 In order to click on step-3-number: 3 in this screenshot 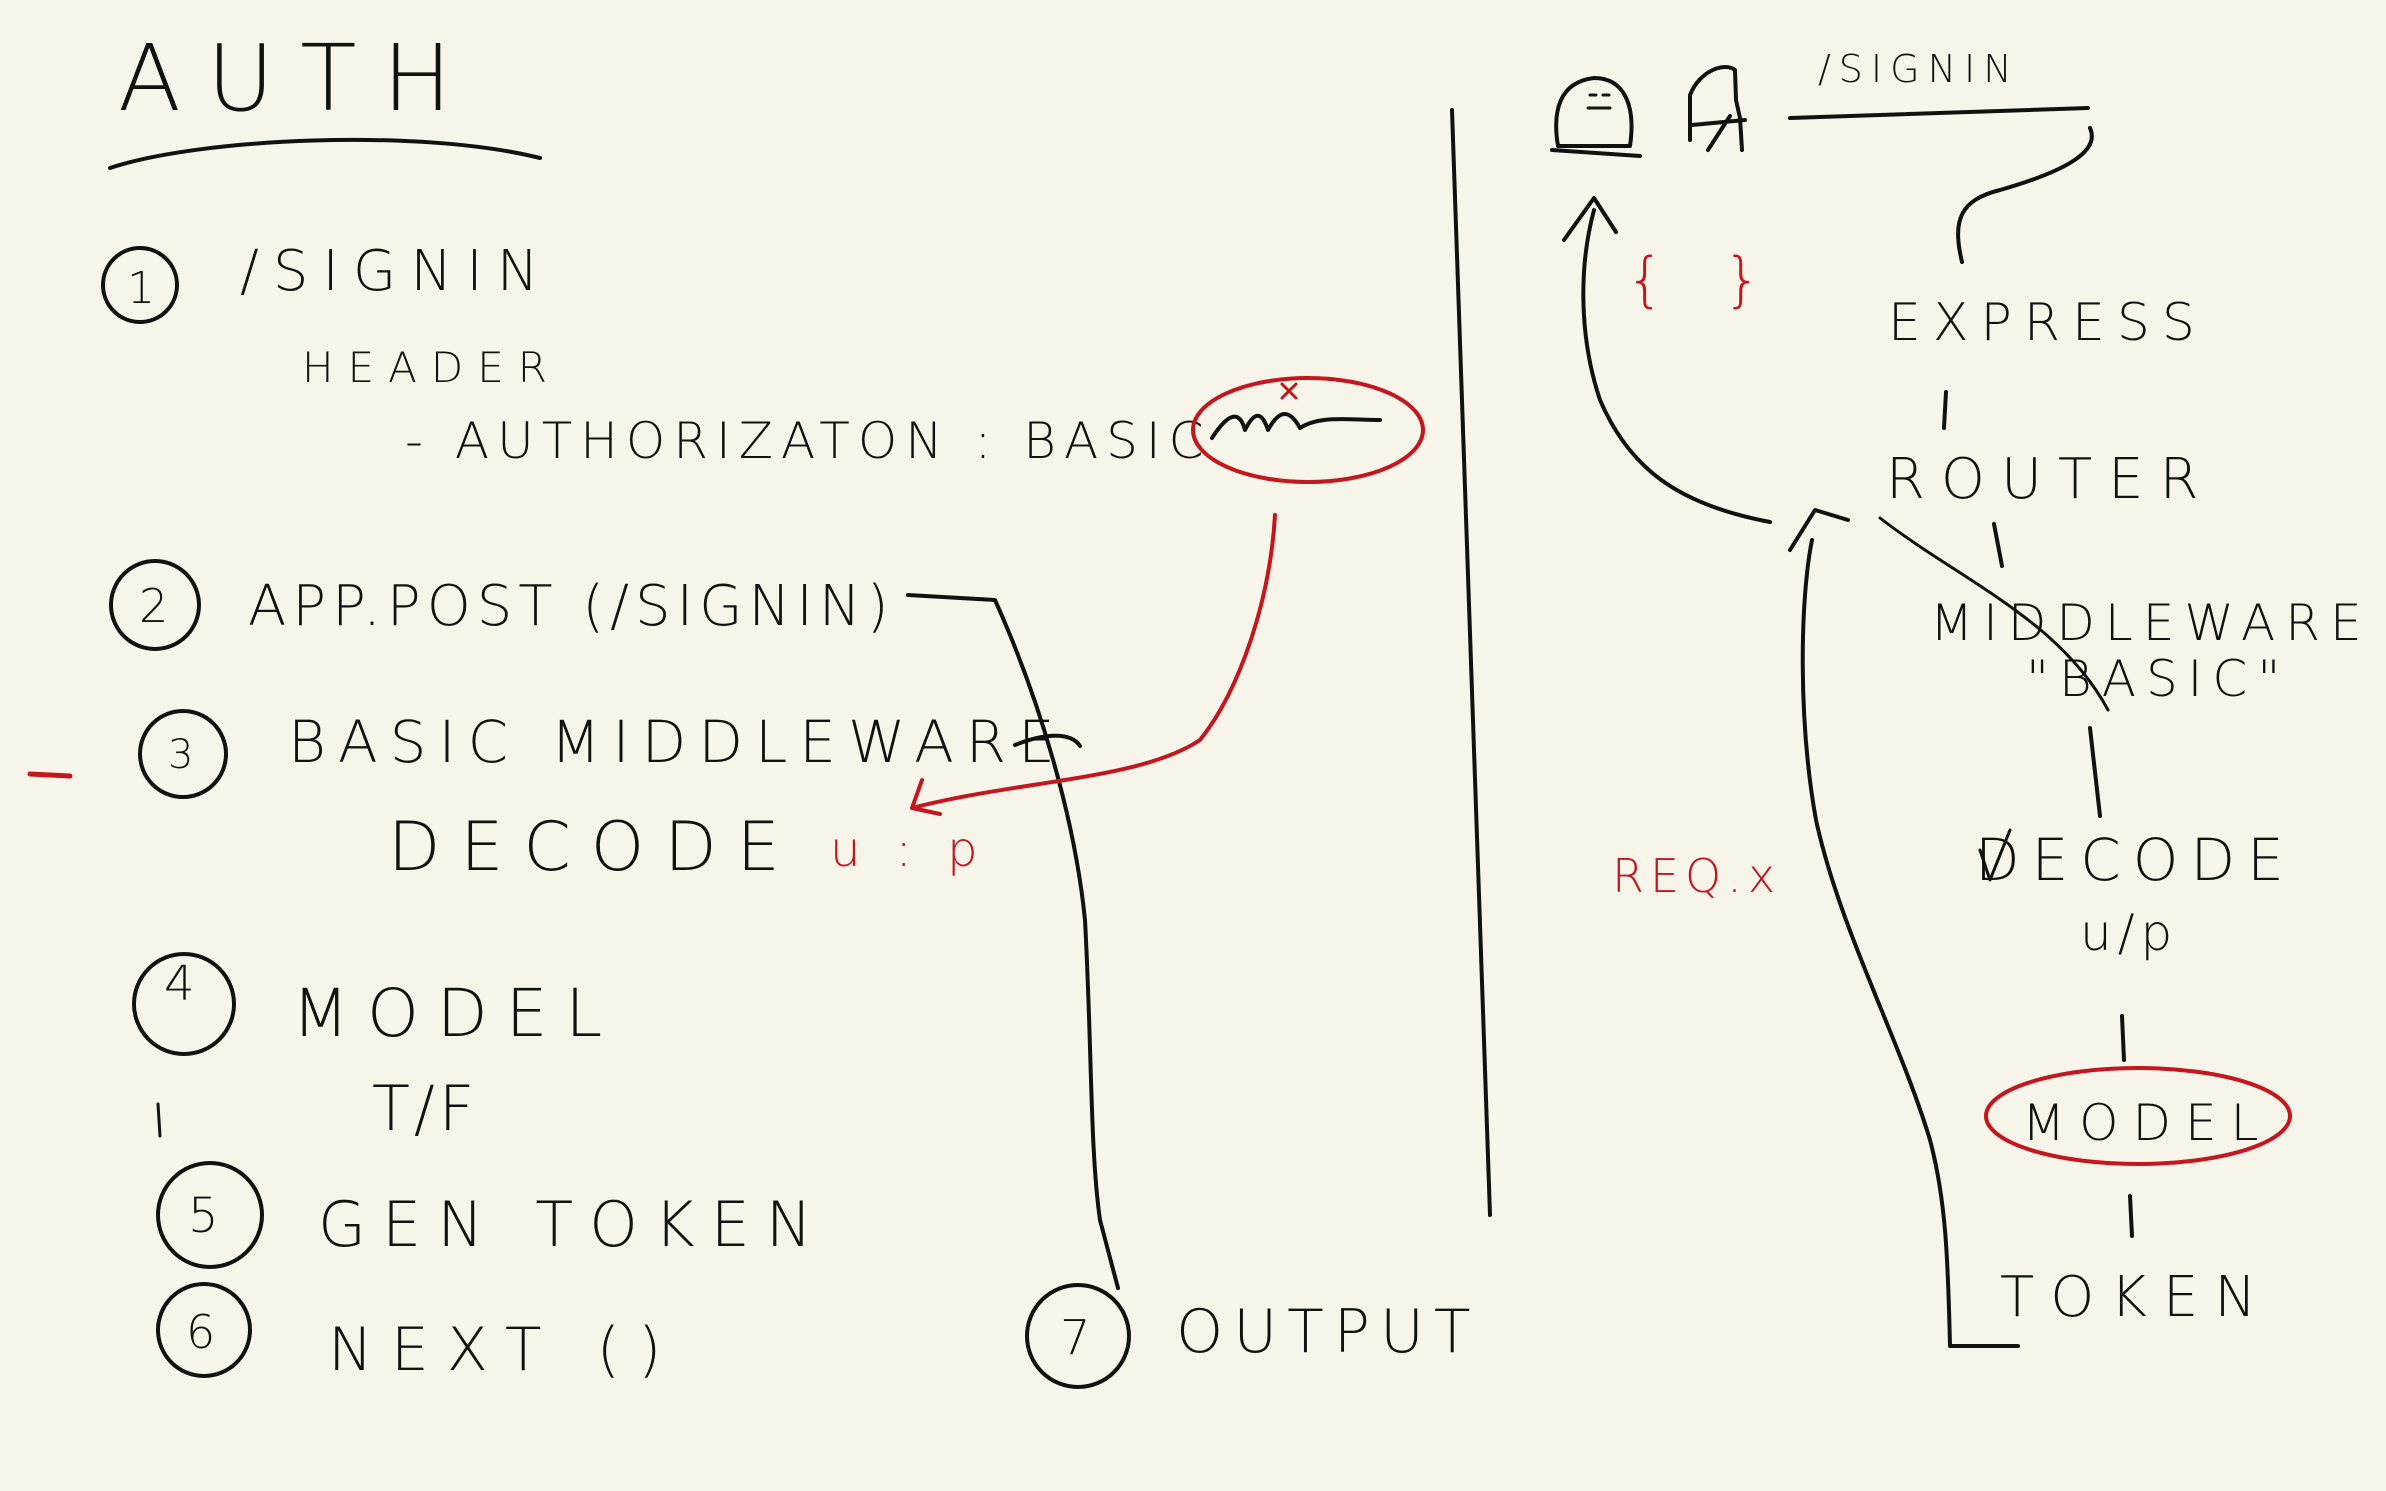, I will do `click(187, 755)`.